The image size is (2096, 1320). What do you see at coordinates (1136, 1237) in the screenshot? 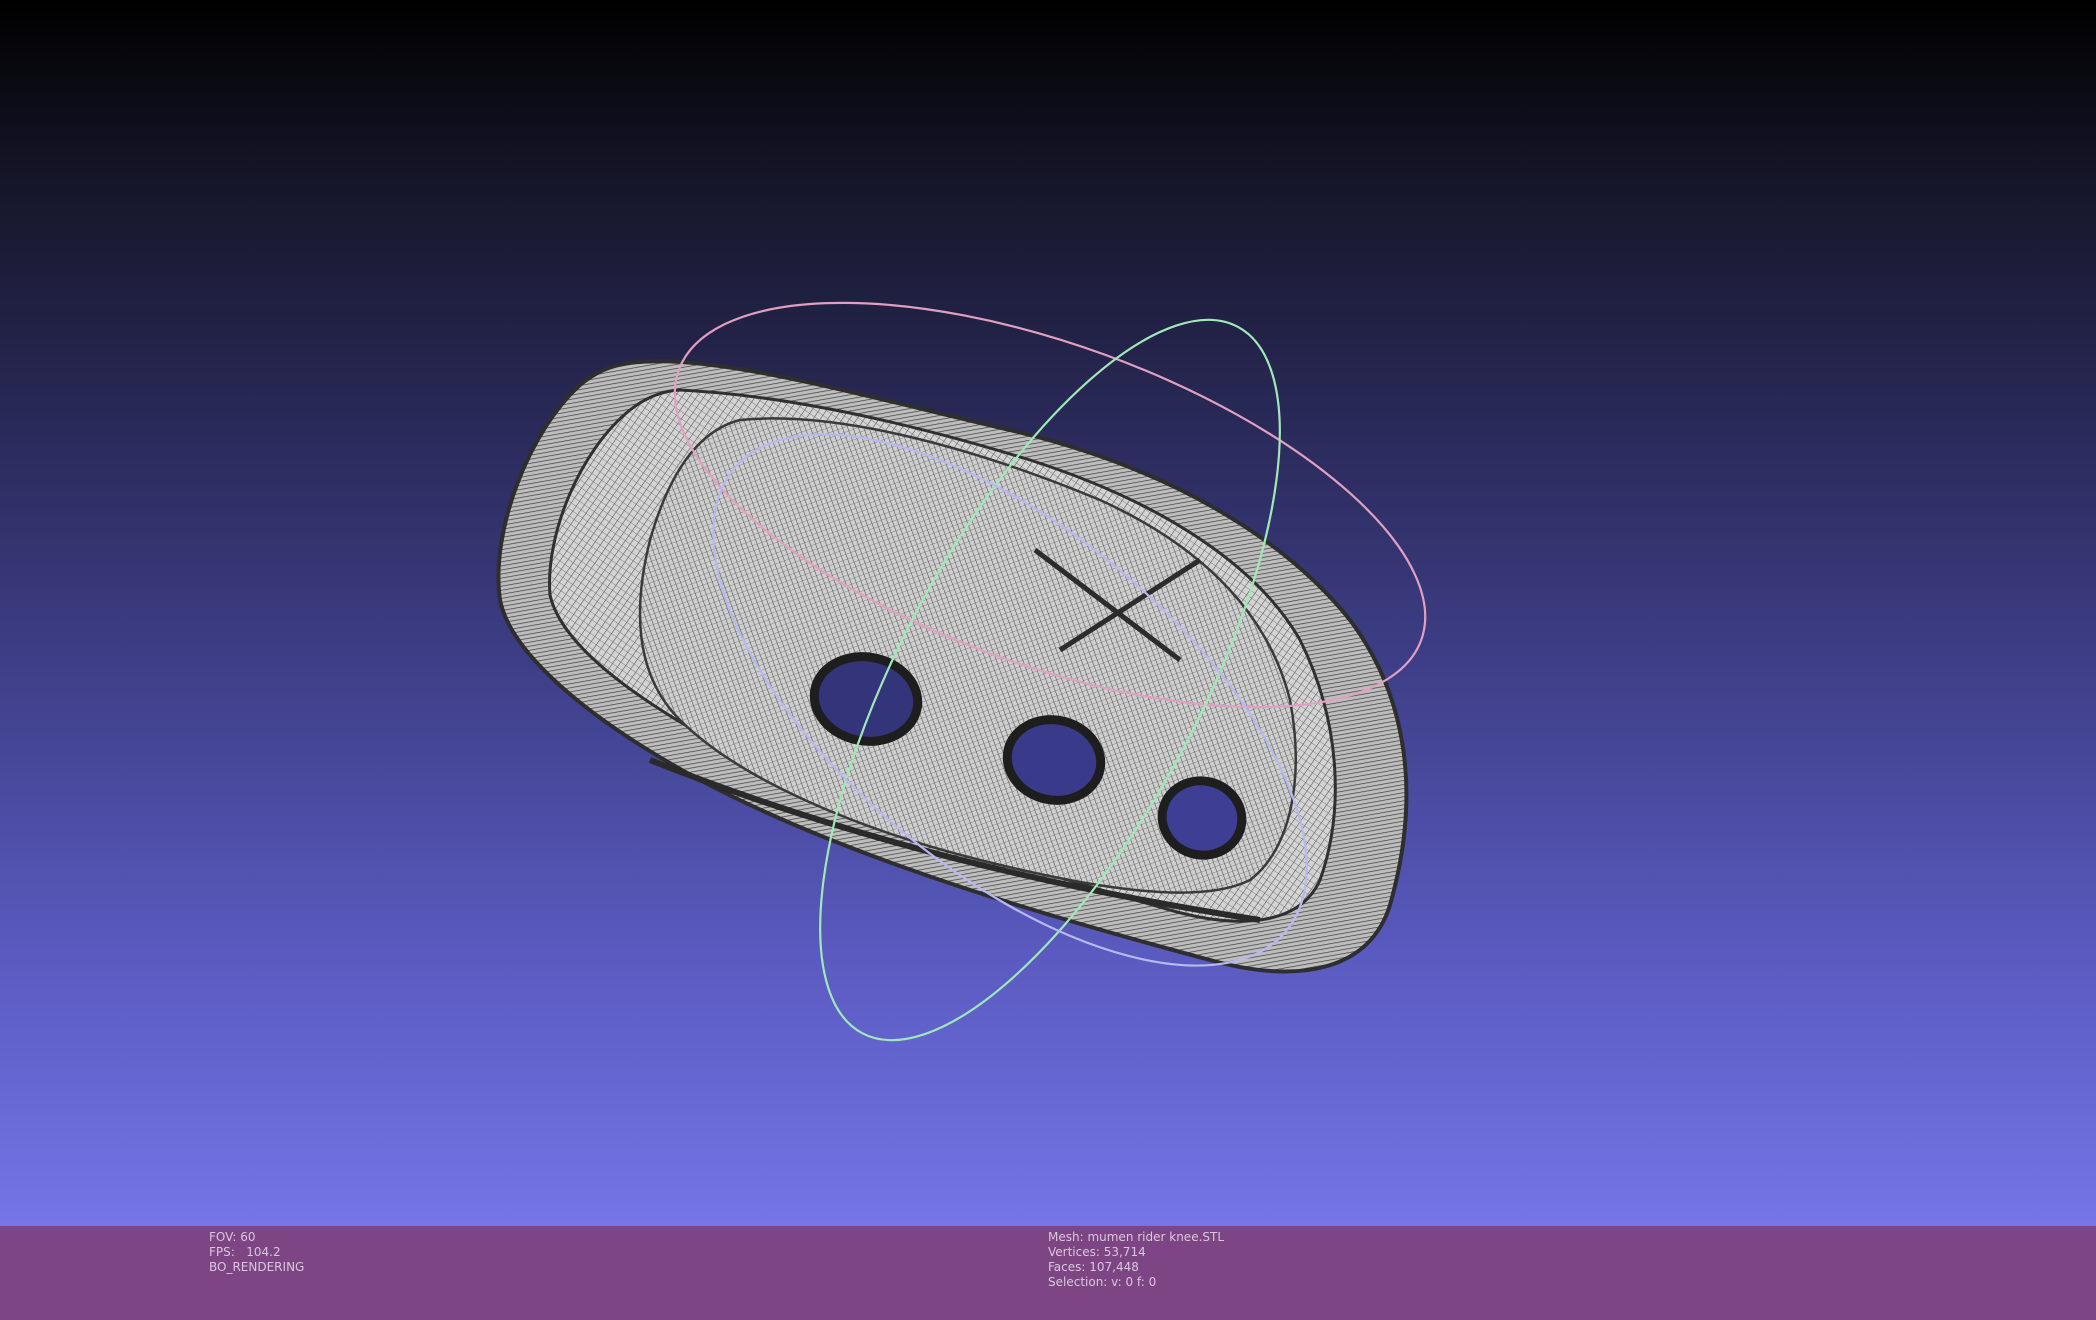
I see `mesh-name-readout: Mesh: mumen rider knee.STL` at bounding box center [1136, 1237].